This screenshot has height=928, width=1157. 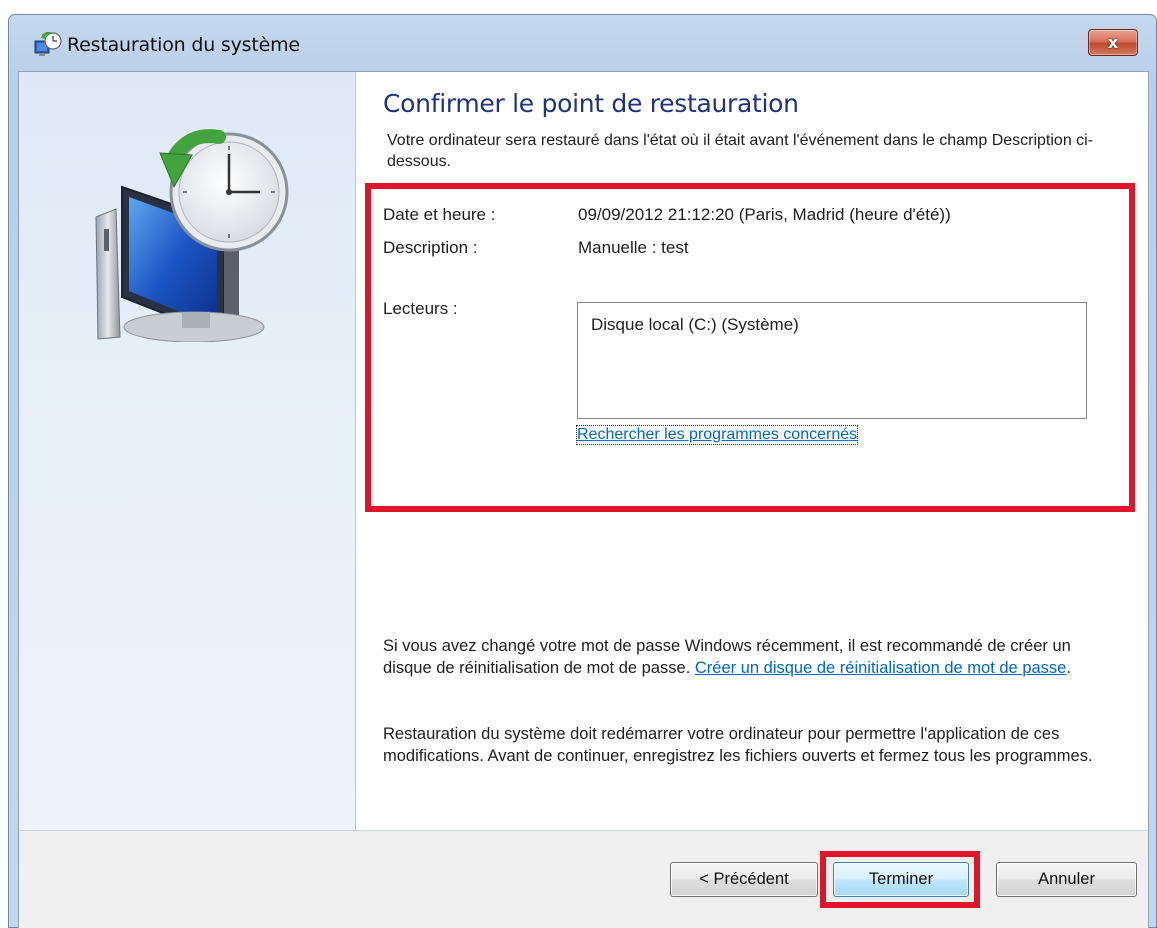 I want to click on description-value: Manuelle : test, so click(x=633, y=247).